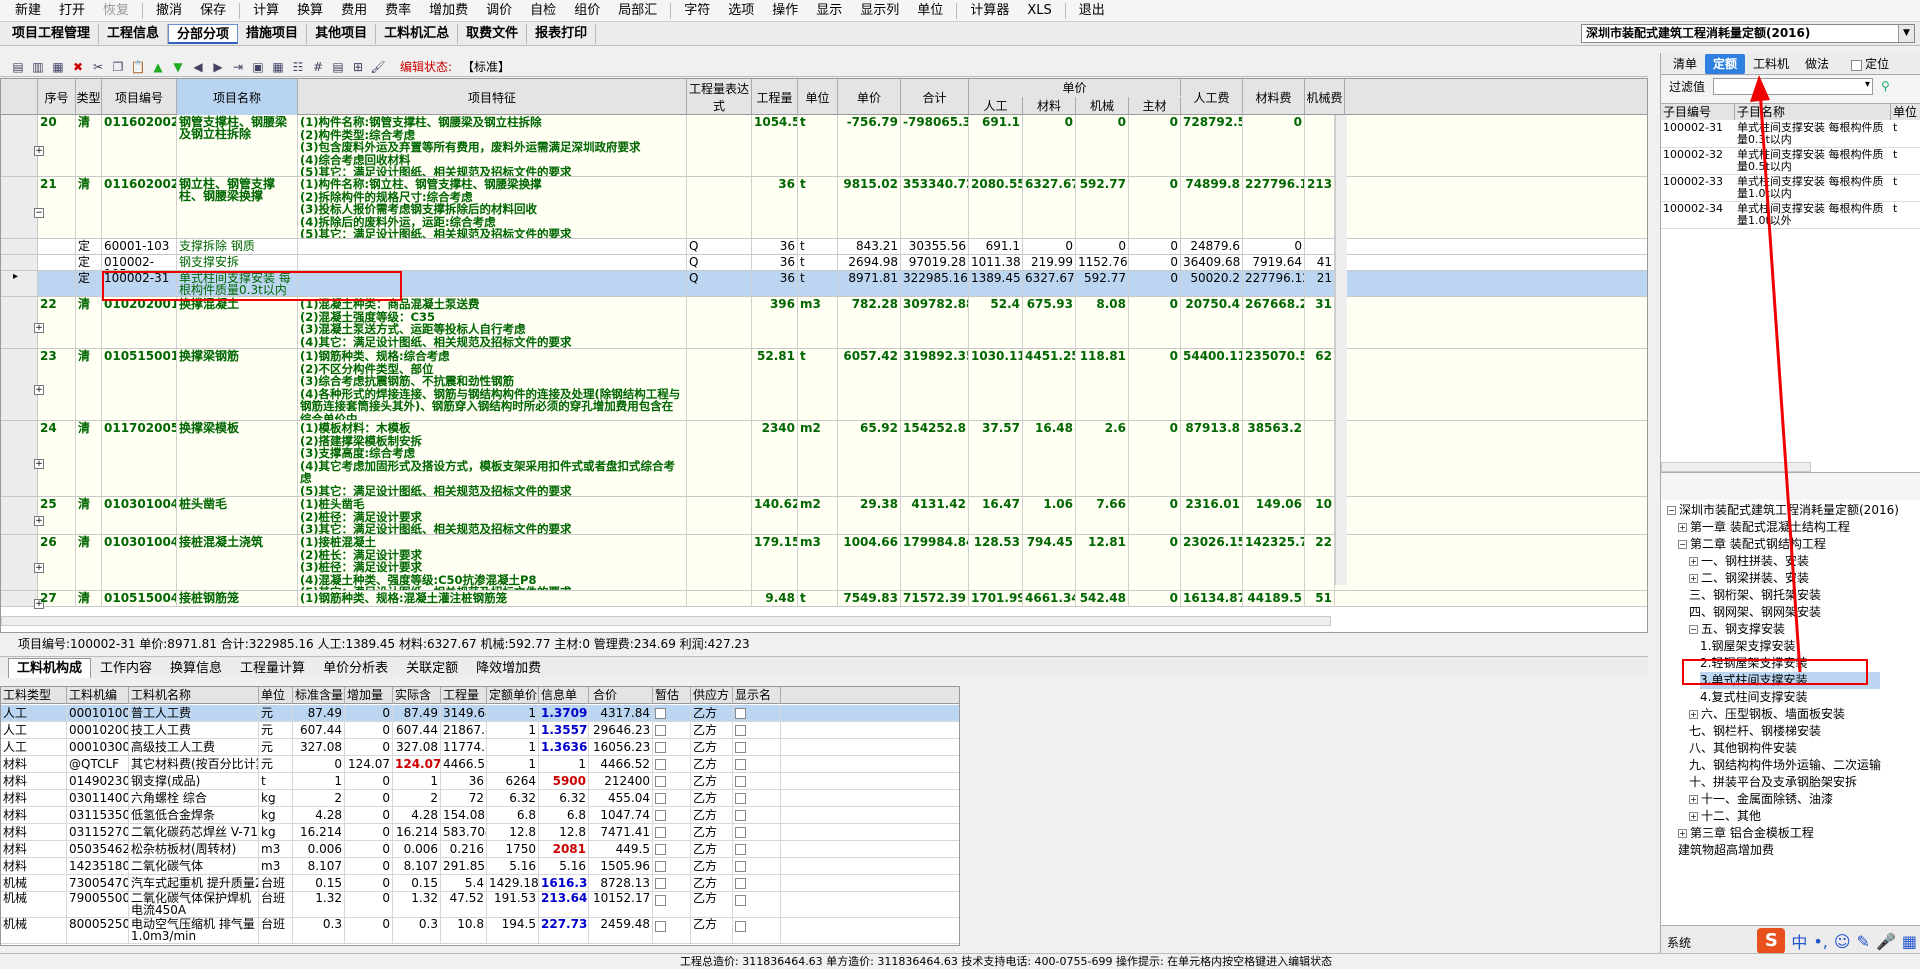  I want to click on resource-cell-8: 6.32, so click(513, 798).